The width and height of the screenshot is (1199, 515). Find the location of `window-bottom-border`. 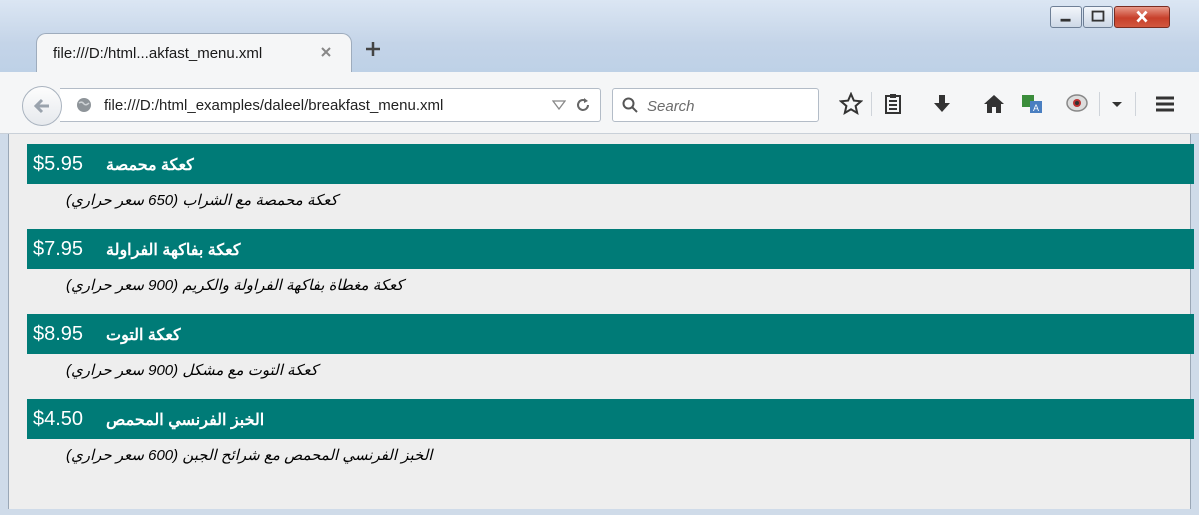

window-bottom-border is located at coordinates (599, 512).